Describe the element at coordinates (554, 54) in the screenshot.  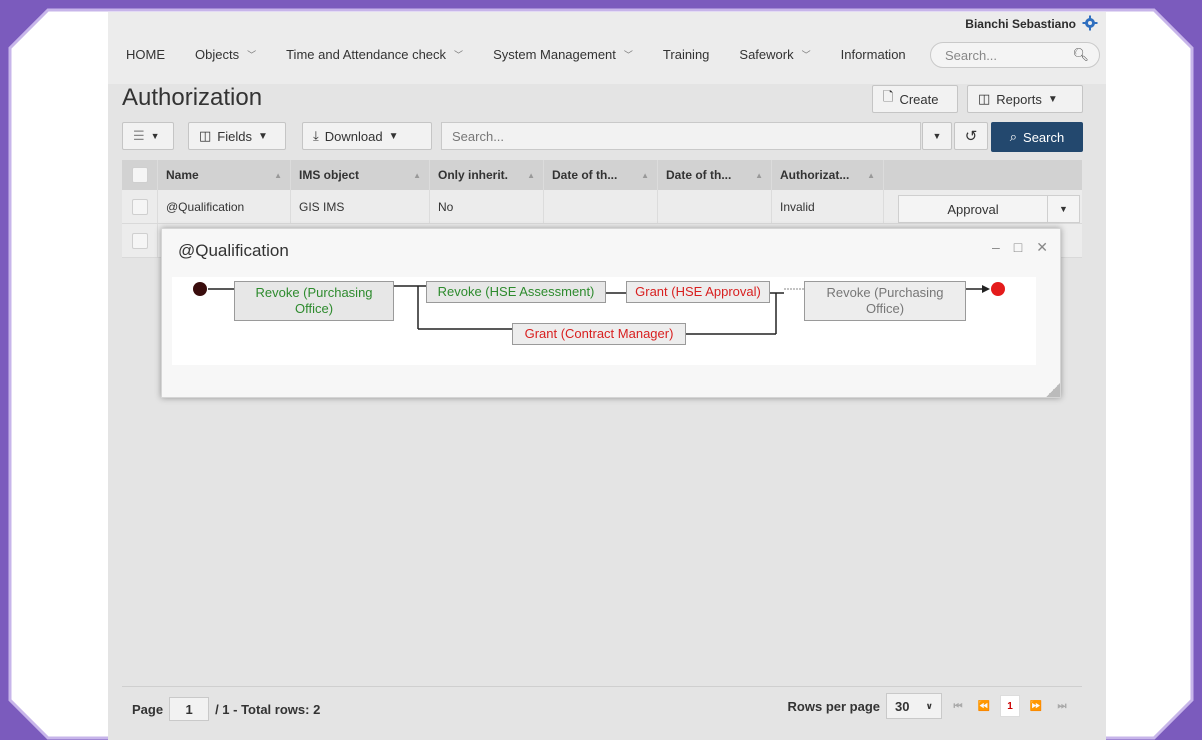
I see `nav-label: System Management` at that location.